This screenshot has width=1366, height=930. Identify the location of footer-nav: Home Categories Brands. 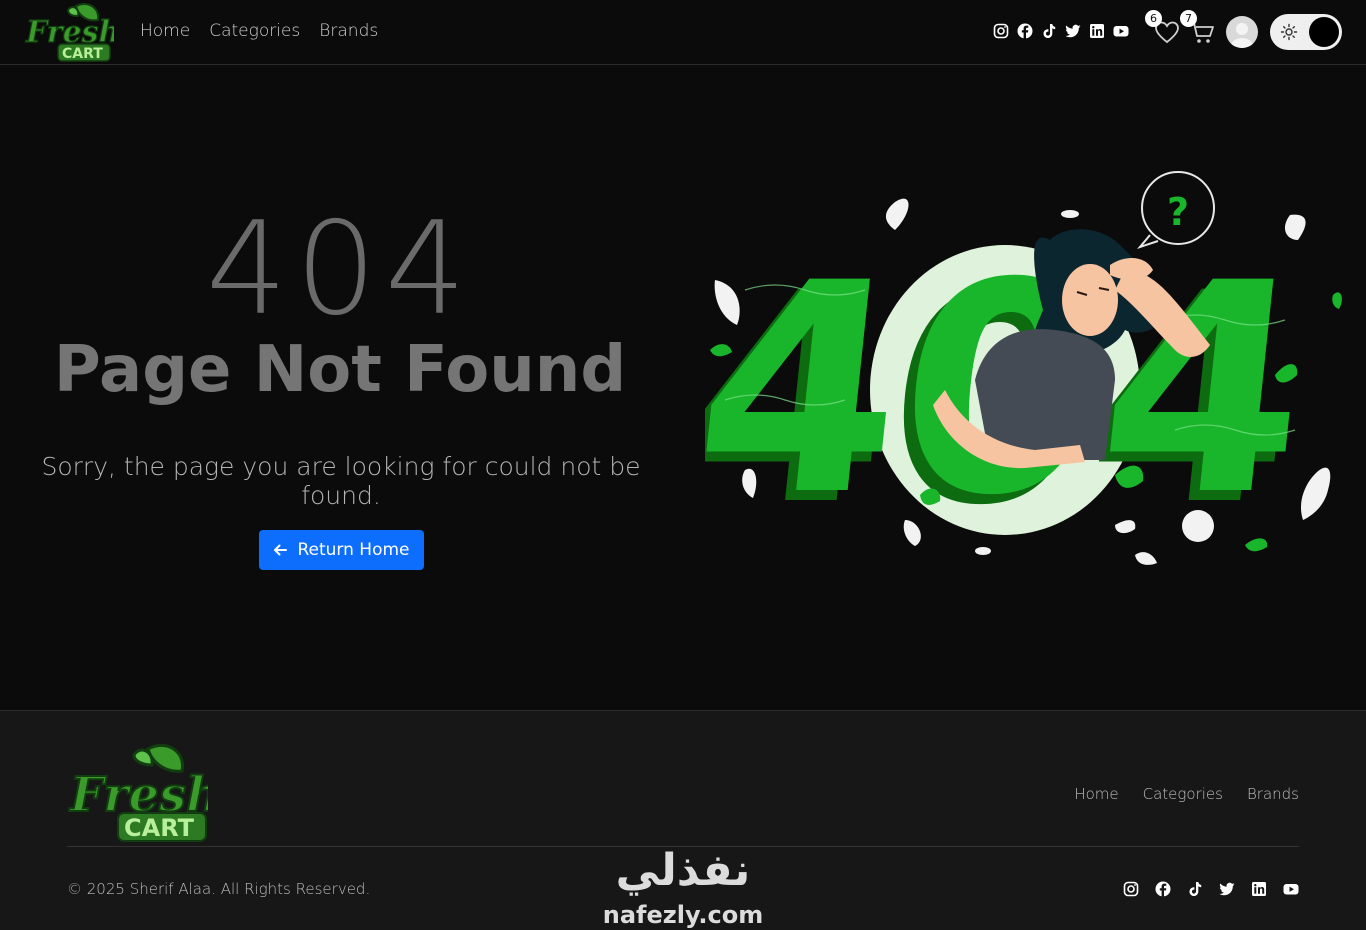
(1186, 794).